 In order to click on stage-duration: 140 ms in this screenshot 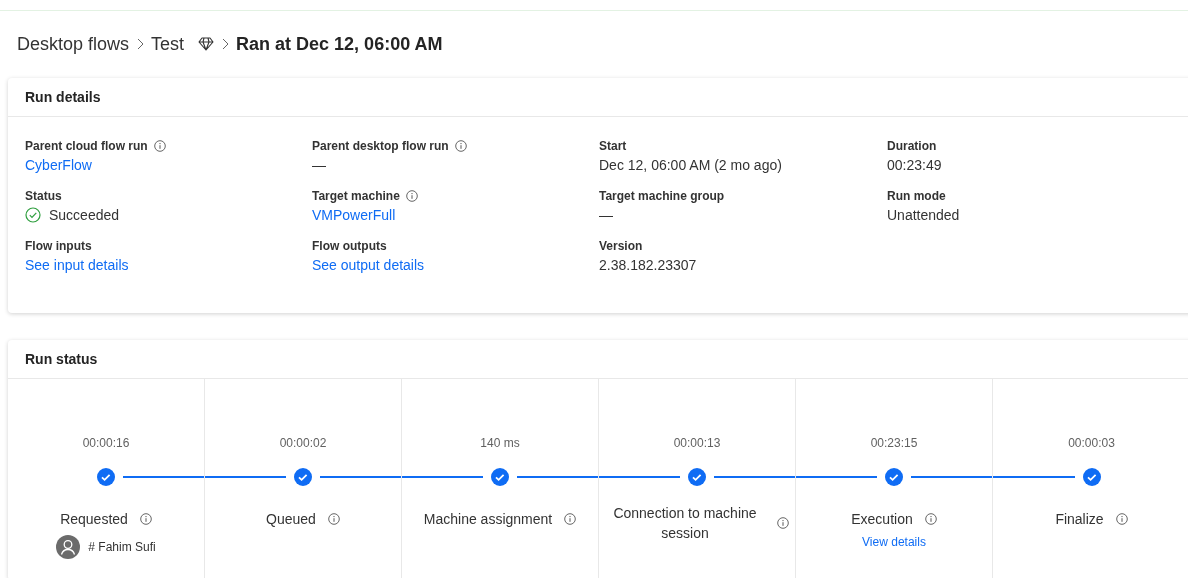, I will do `click(500, 443)`.